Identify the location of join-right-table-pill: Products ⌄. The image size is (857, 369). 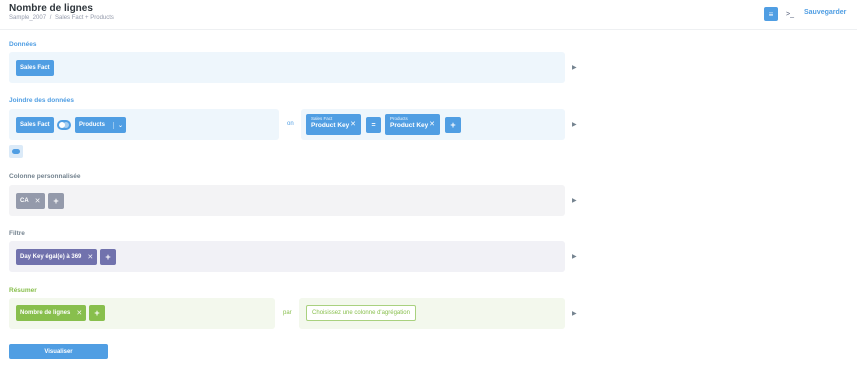
(100, 125).